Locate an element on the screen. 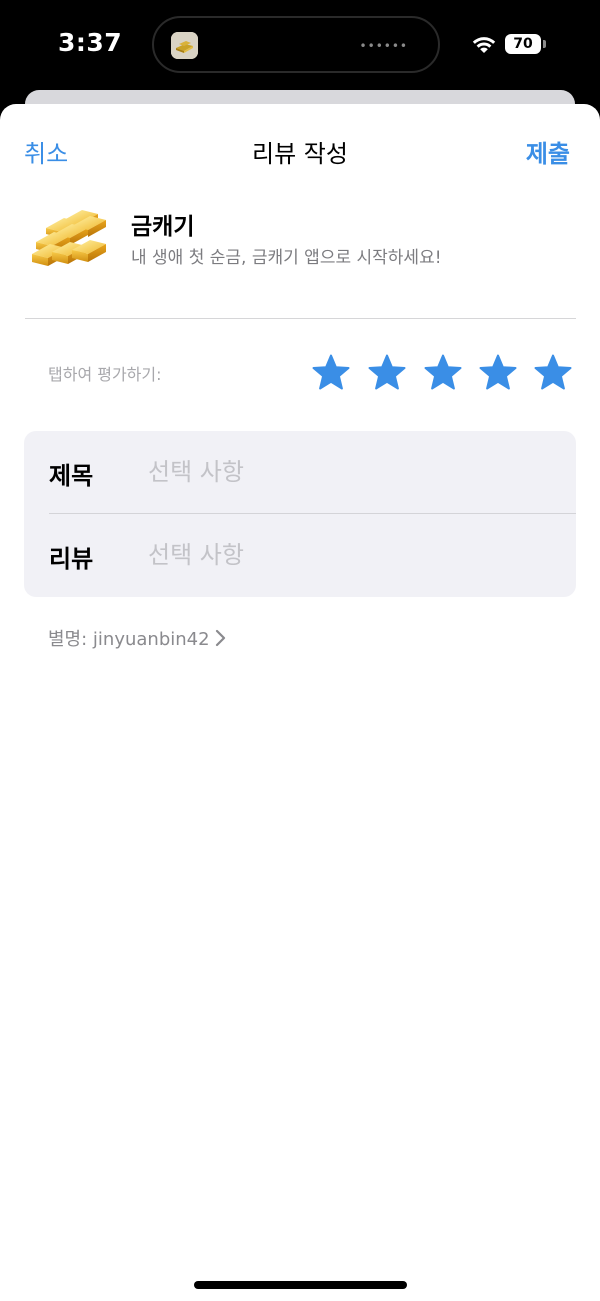 This screenshot has width=600, height=1301. star-rating is located at coordinates (443, 373).